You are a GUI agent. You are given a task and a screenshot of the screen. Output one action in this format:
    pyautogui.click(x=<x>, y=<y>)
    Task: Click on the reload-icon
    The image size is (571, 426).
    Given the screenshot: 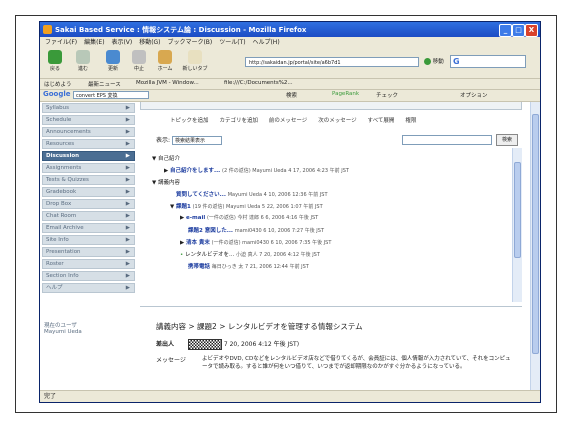 What is the action you would take?
    pyautogui.click(x=113, y=57)
    